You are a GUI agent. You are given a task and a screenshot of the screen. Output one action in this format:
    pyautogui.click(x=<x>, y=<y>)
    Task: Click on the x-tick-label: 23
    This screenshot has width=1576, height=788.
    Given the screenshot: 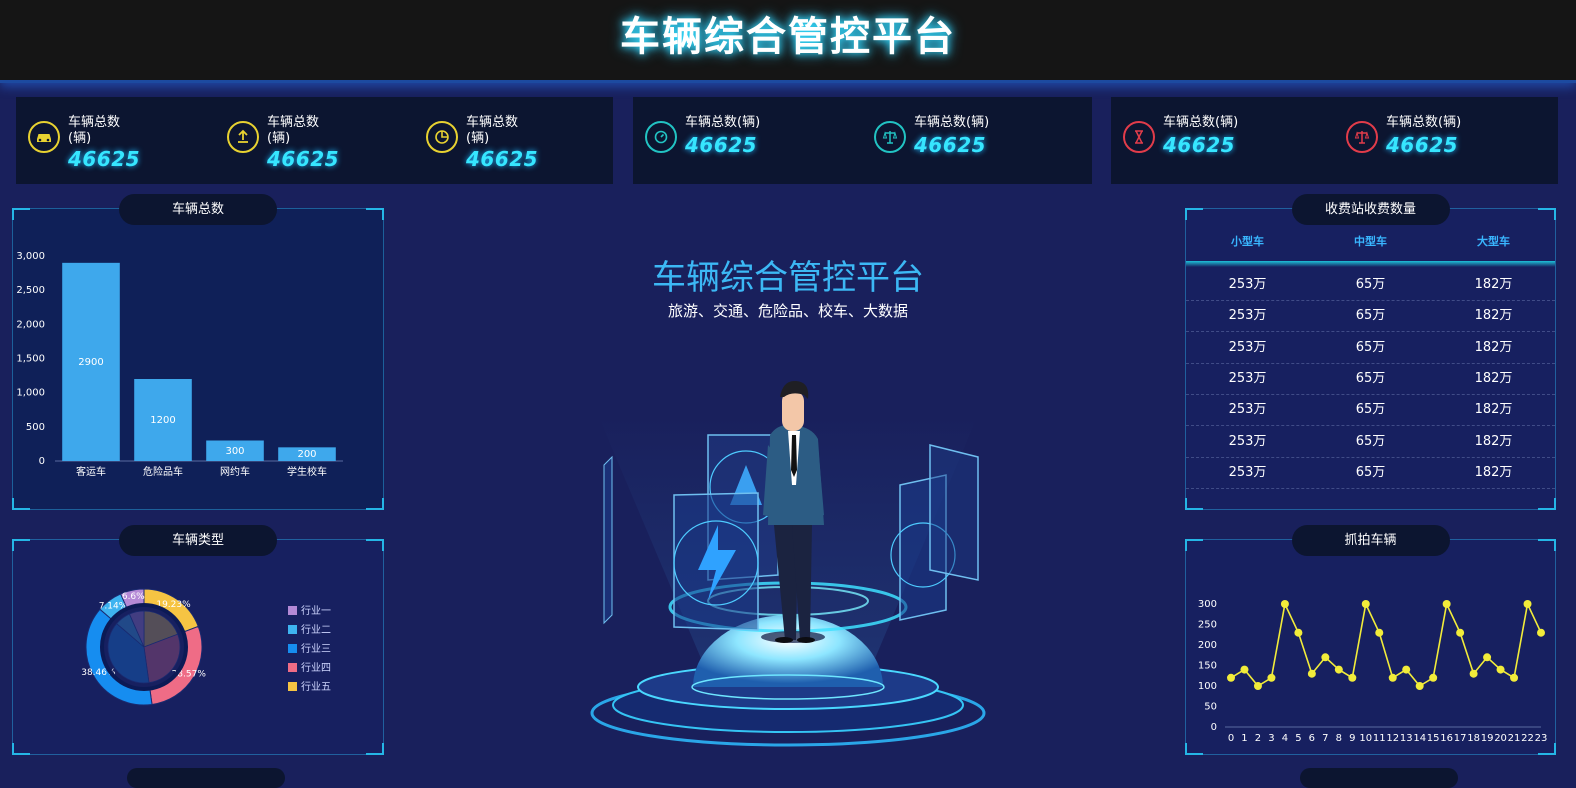 What is the action you would take?
    pyautogui.click(x=1541, y=738)
    